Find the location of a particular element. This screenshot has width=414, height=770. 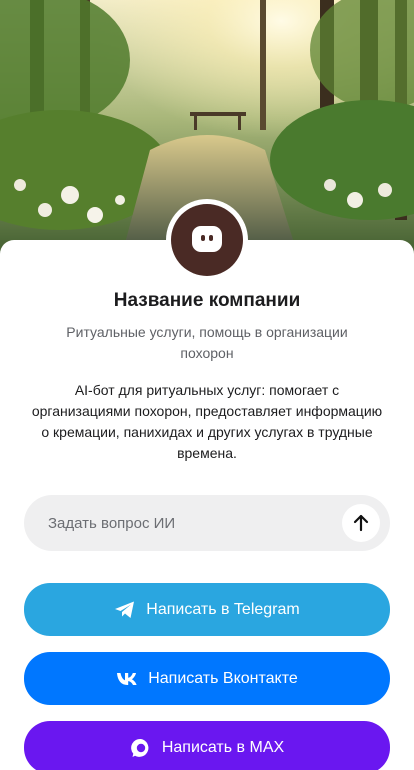

vk-button-label: Написать Вконтакте is located at coordinates (223, 678).